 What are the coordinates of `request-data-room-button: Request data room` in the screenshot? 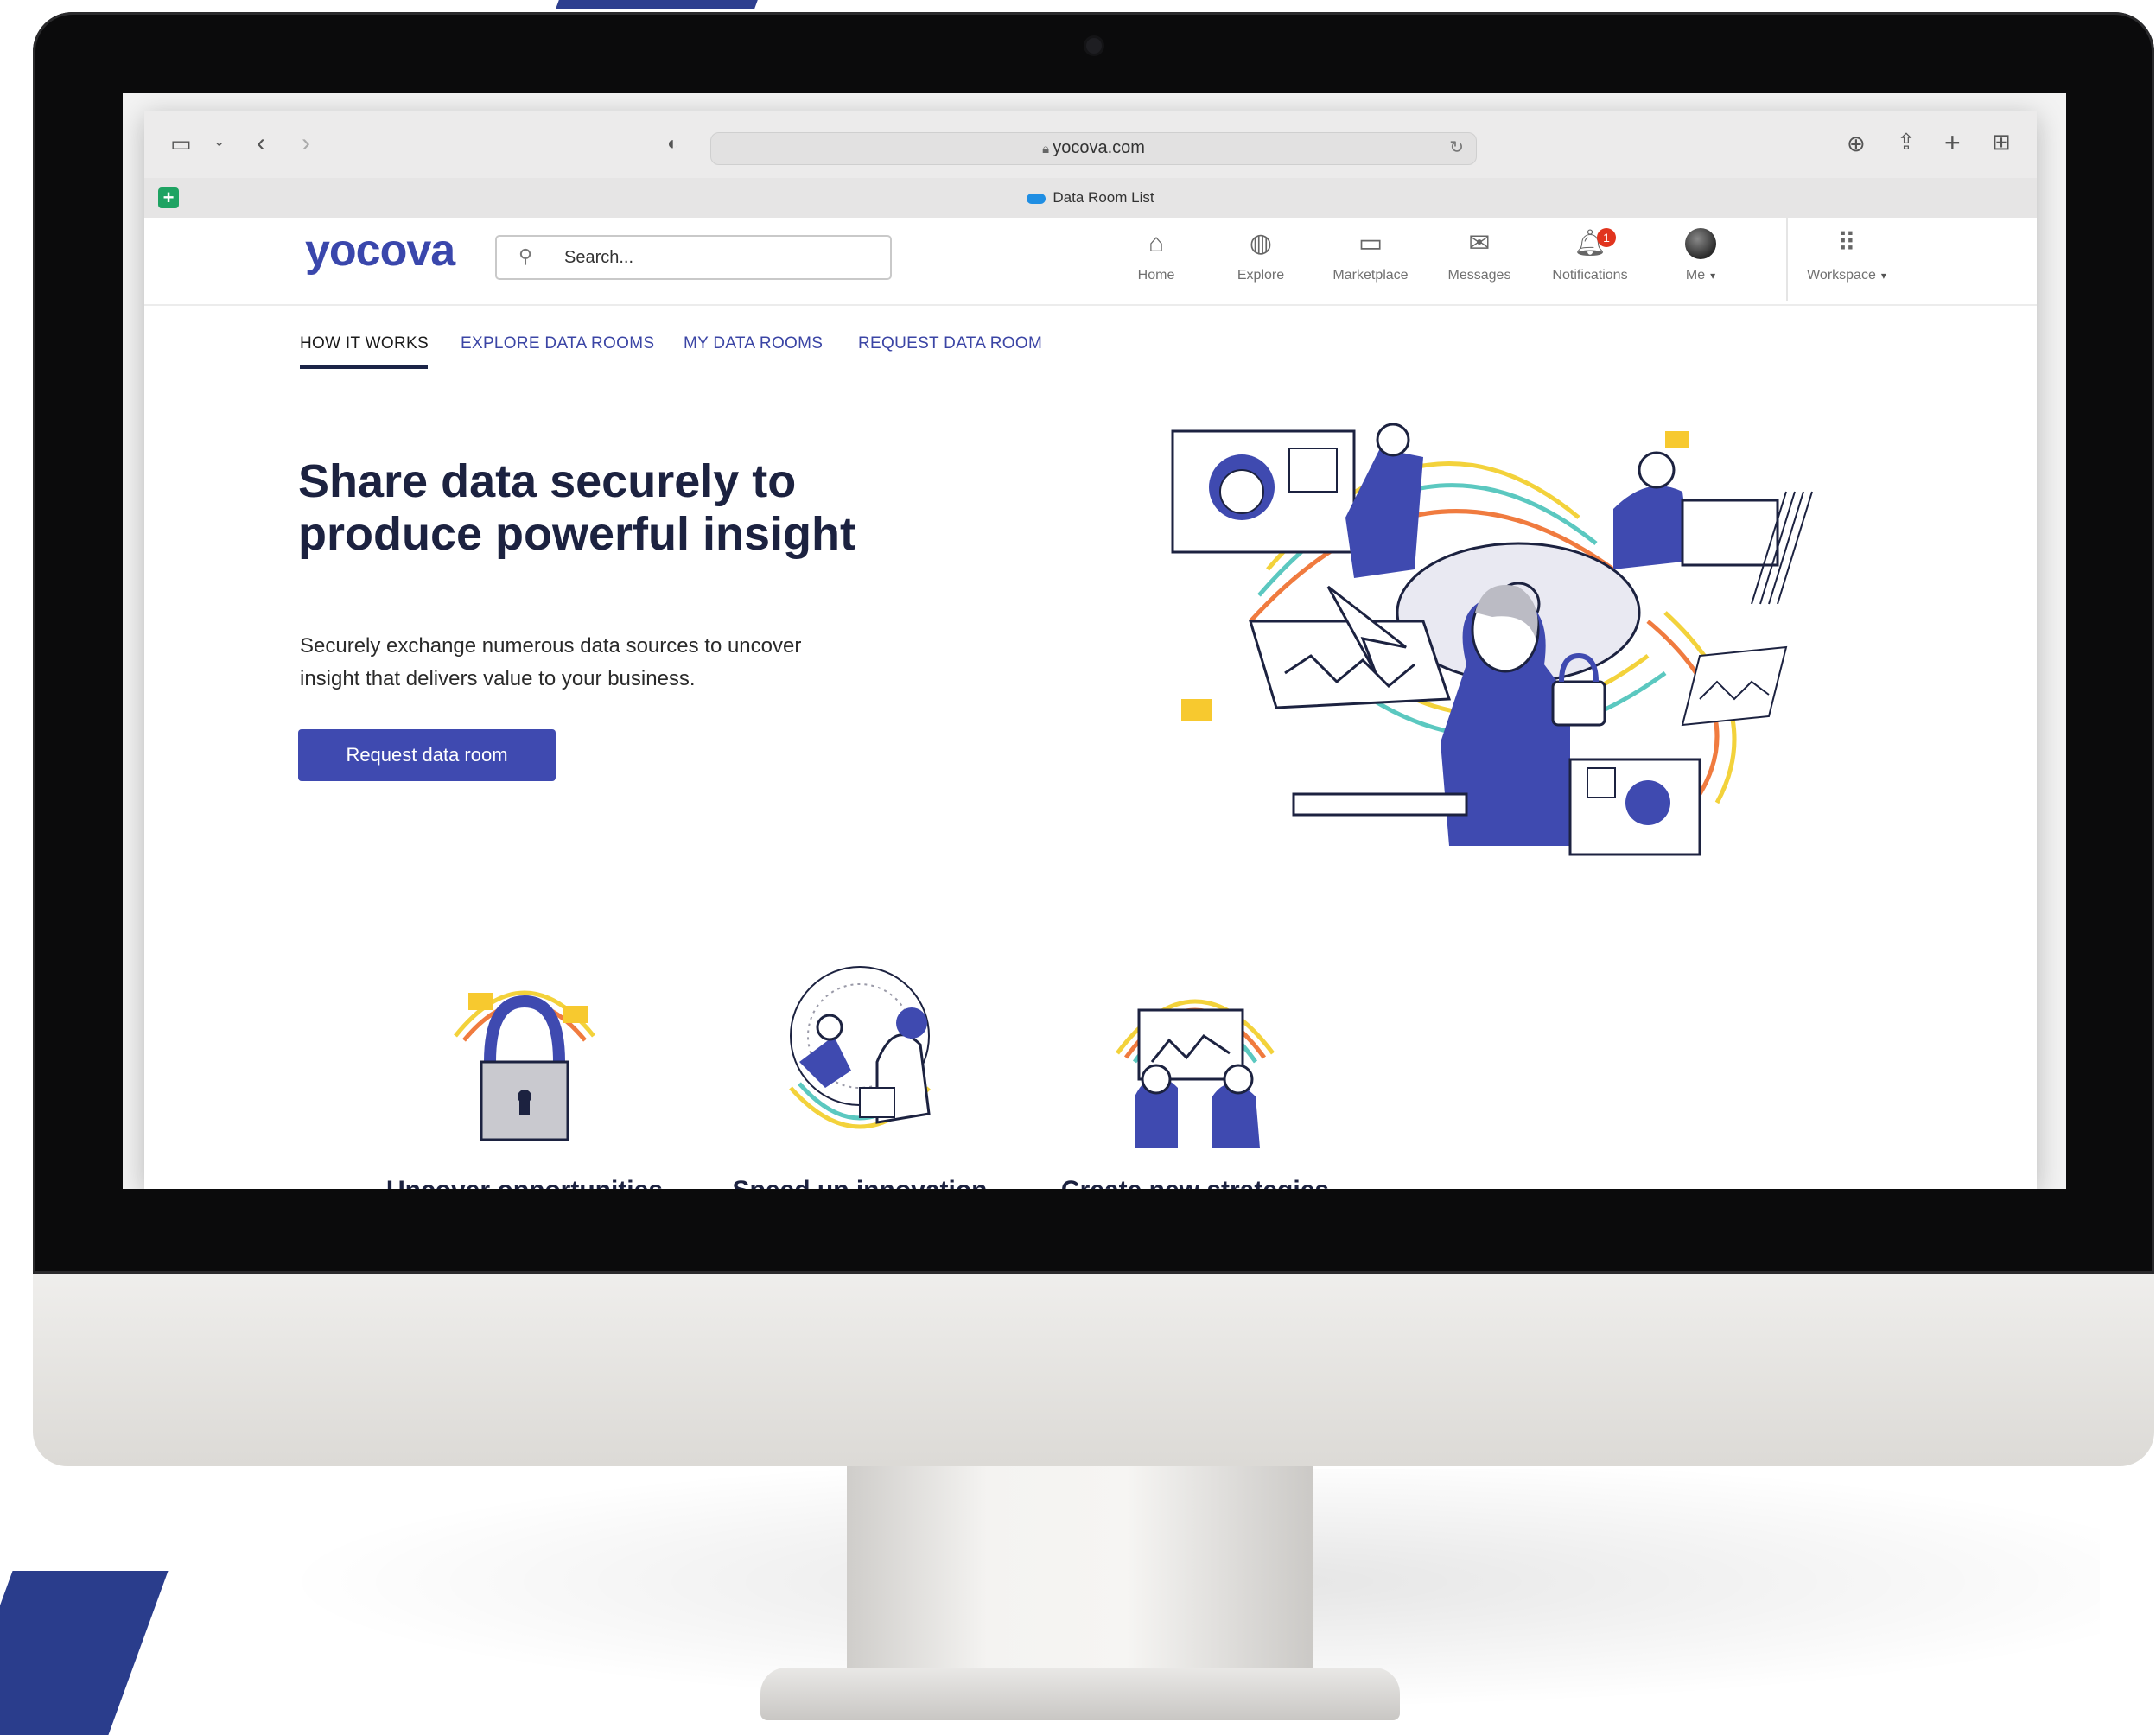 It's located at (427, 755).